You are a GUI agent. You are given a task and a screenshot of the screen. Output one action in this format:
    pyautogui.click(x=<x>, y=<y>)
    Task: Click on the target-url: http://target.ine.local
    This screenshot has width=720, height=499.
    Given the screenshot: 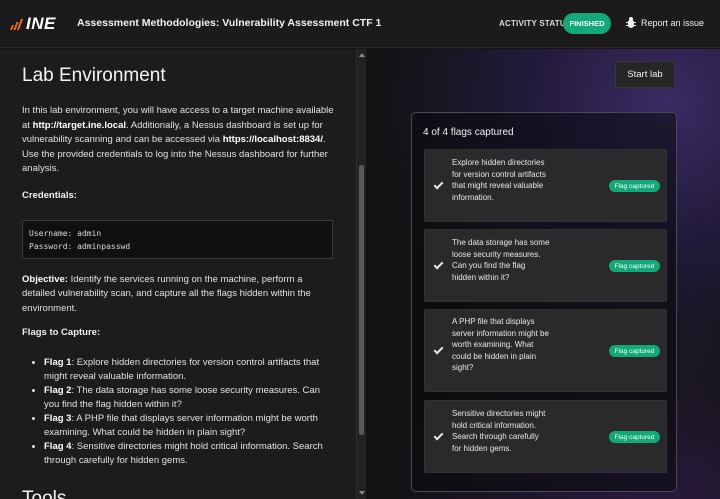 What is the action you would take?
    pyautogui.click(x=79, y=125)
    